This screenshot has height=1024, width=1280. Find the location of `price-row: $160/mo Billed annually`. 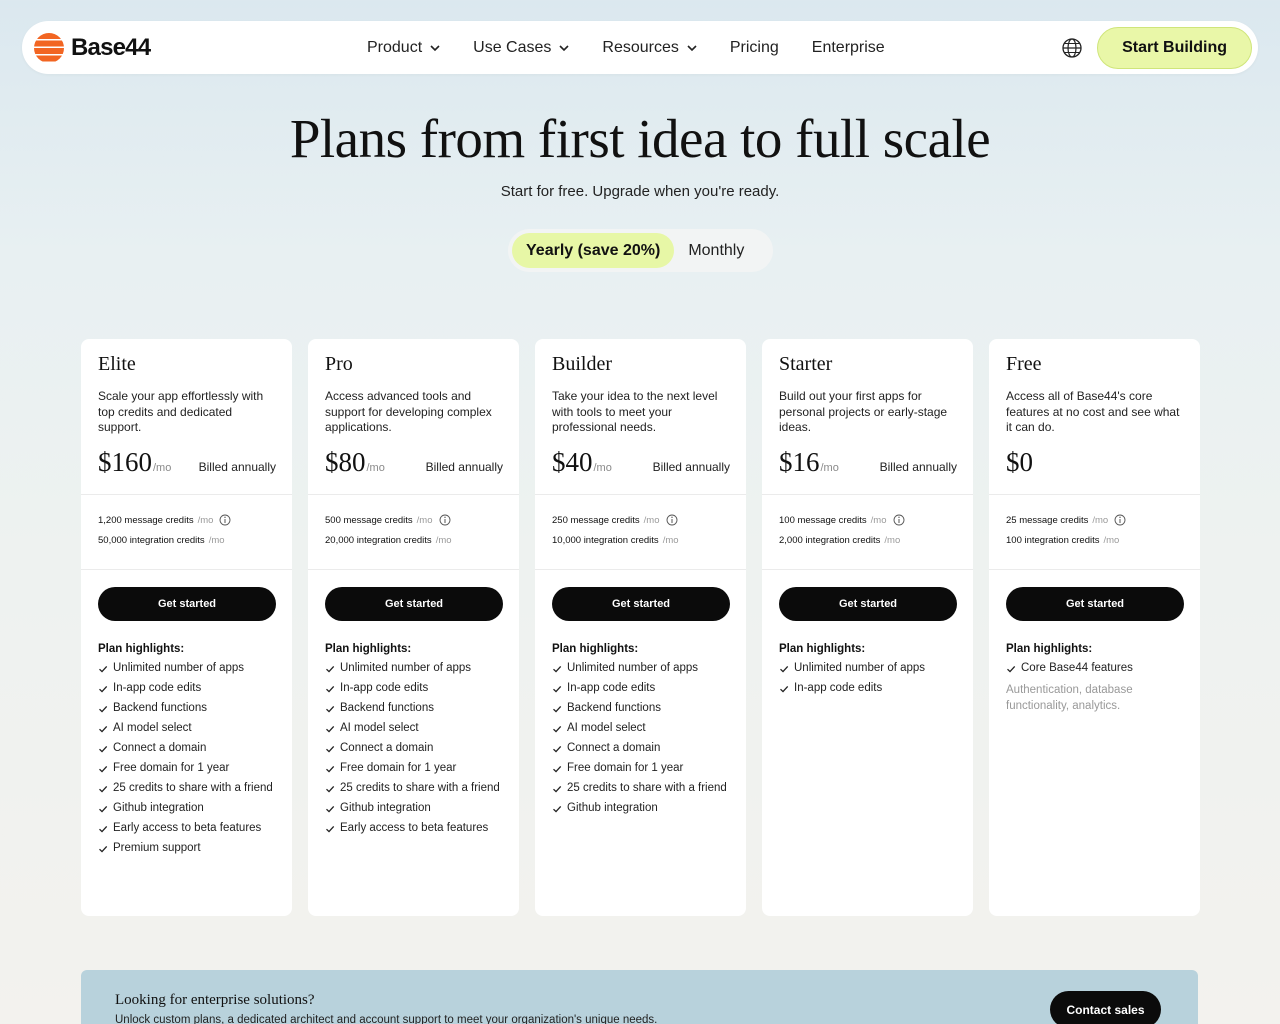

price-row: $160/mo Billed annually is located at coordinates (187, 462).